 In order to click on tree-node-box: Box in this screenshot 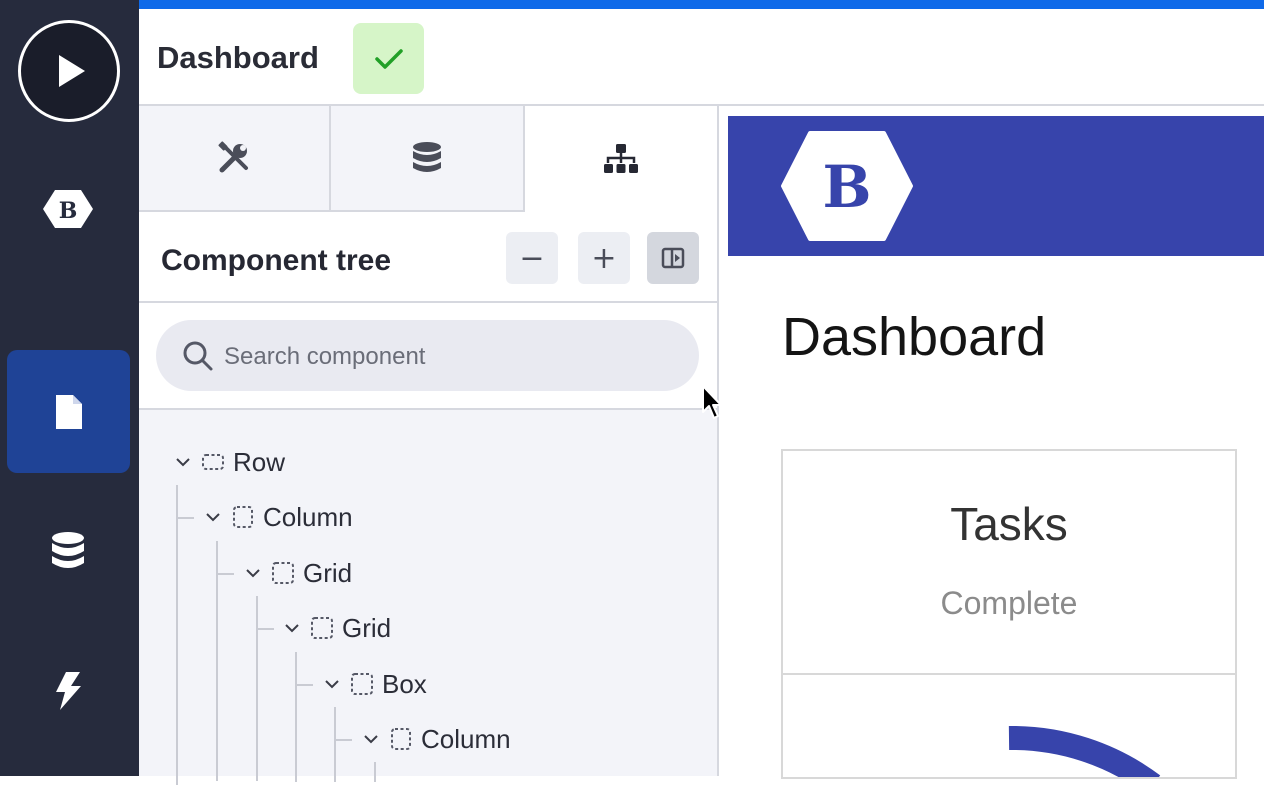, I will do `click(372, 684)`.